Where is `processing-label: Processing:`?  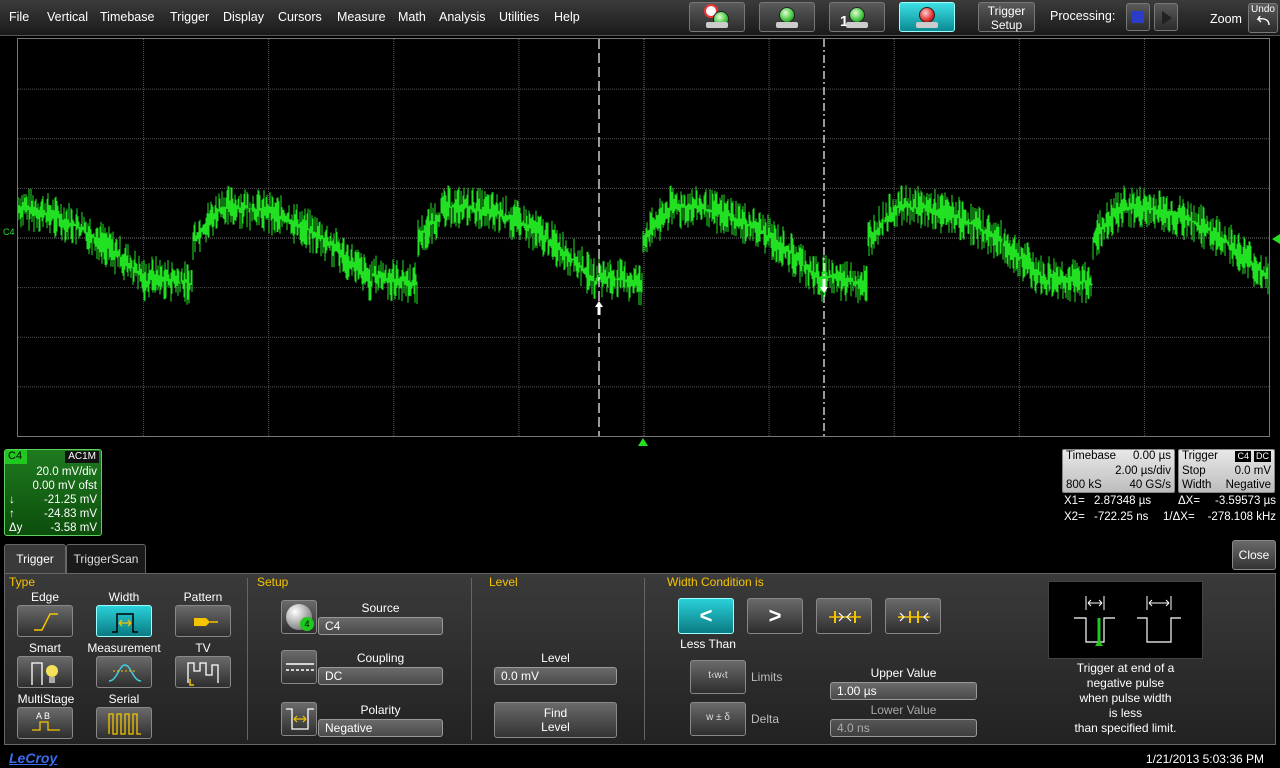
processing-label: Processing: is located at coordinates (1083, 16).